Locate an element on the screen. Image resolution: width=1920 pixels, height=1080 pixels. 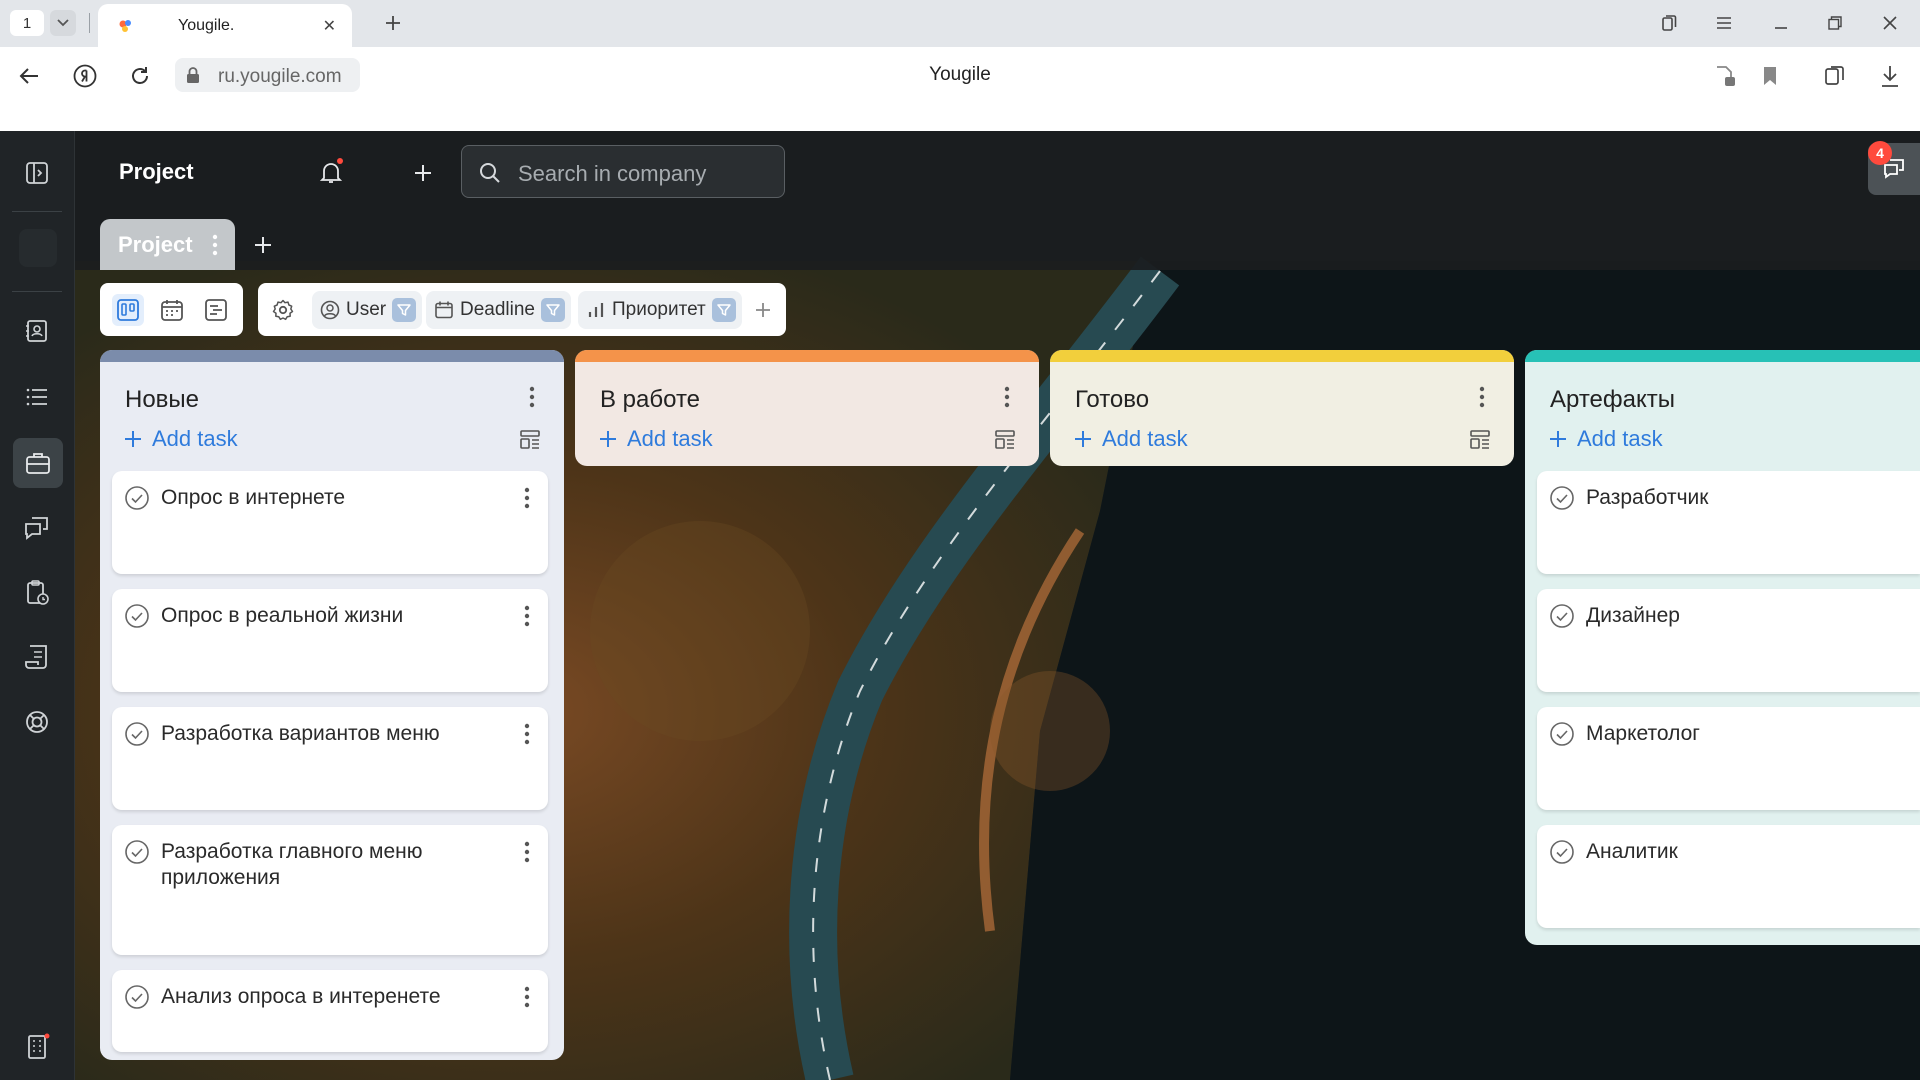
chats-icon is located at coordinates (37, 528).